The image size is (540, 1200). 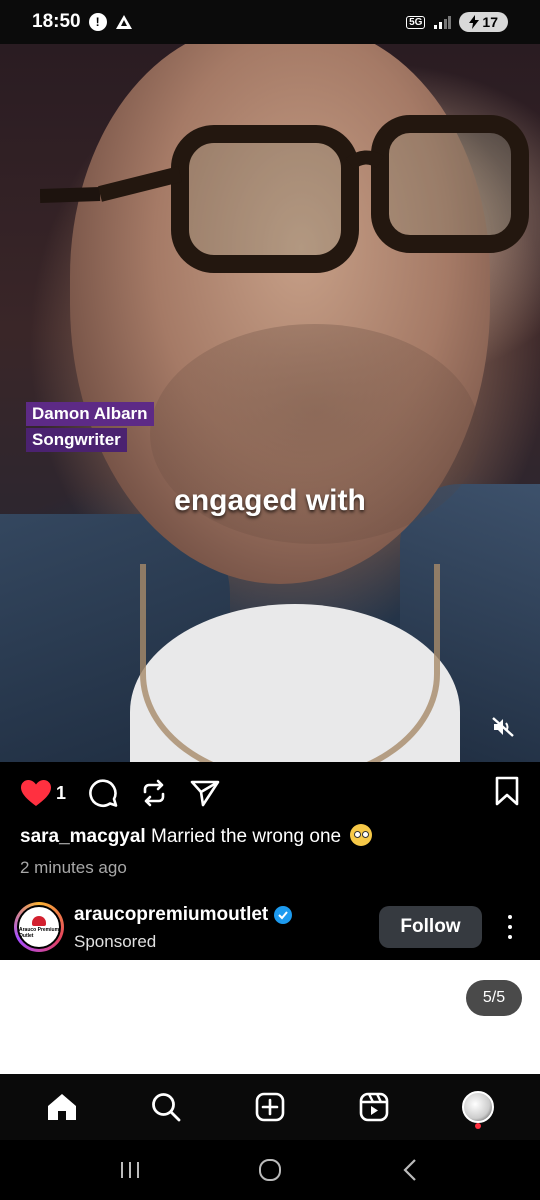 I want to click on comment-button, so click(x=103, y=793).